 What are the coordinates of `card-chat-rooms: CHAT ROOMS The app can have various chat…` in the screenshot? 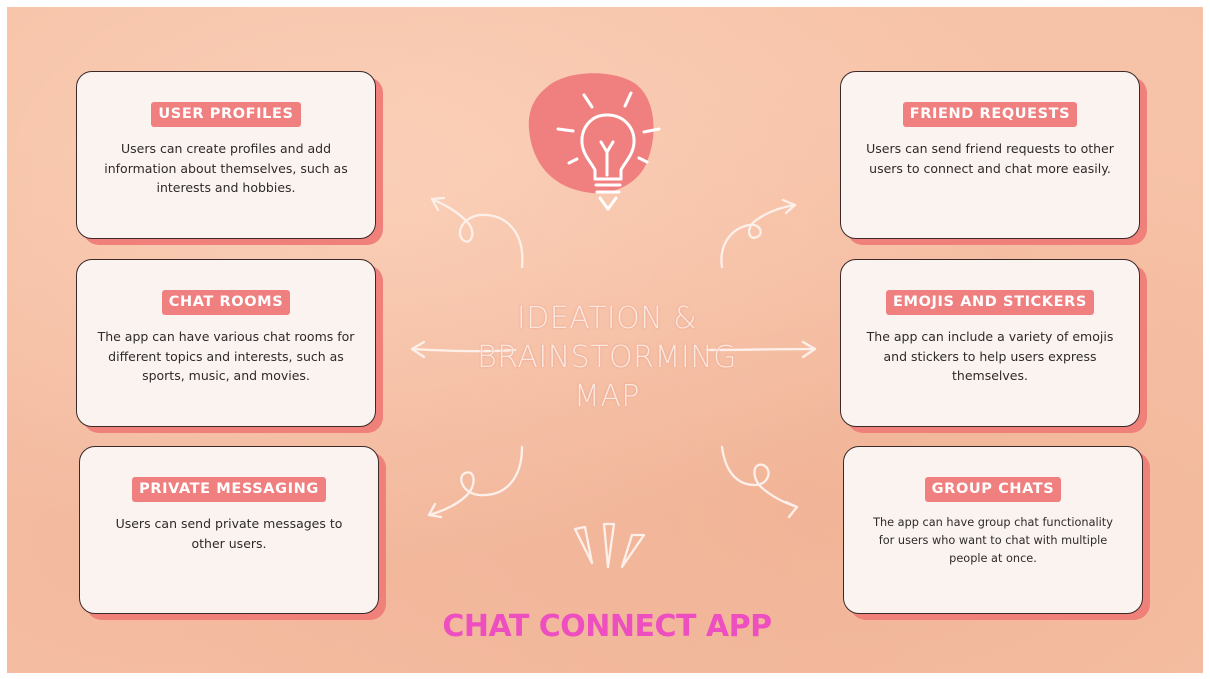 It's located at (226, 343).